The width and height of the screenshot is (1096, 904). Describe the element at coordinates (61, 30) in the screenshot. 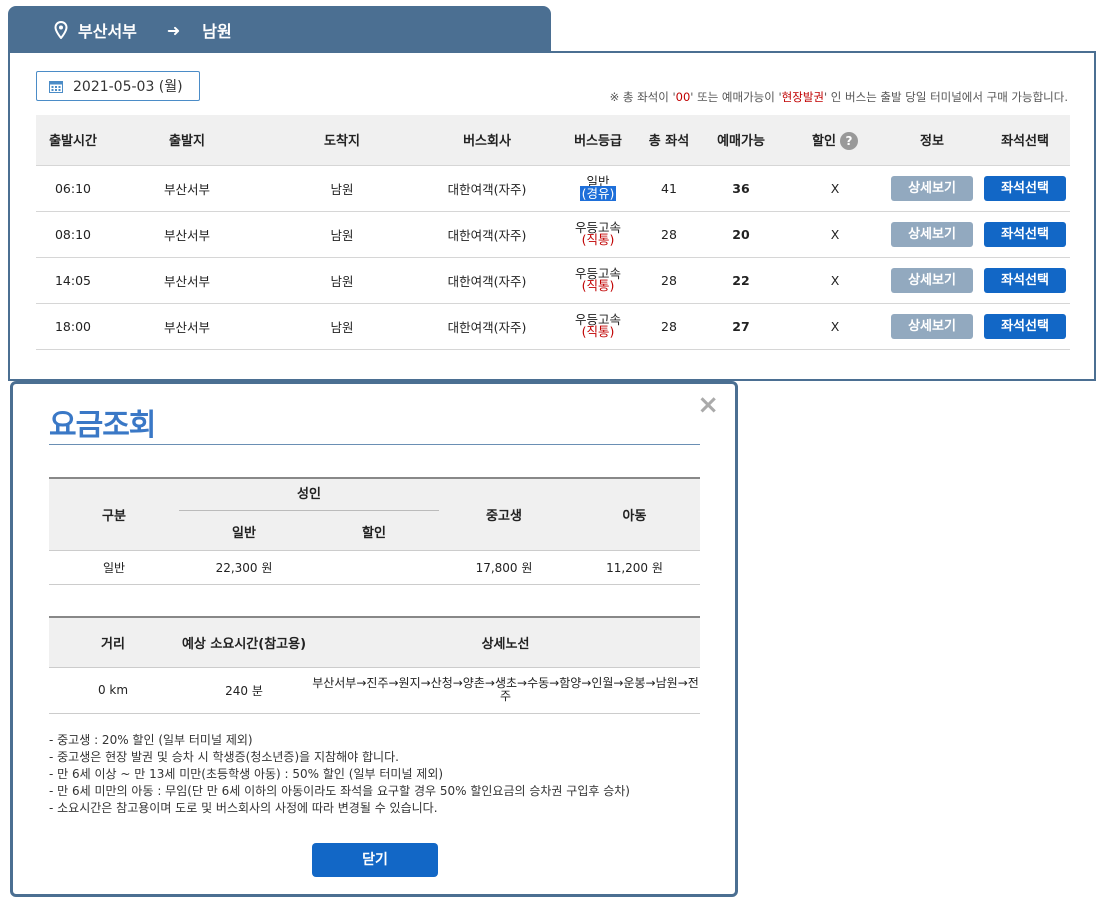

I see `location-pin-icon` at that location.